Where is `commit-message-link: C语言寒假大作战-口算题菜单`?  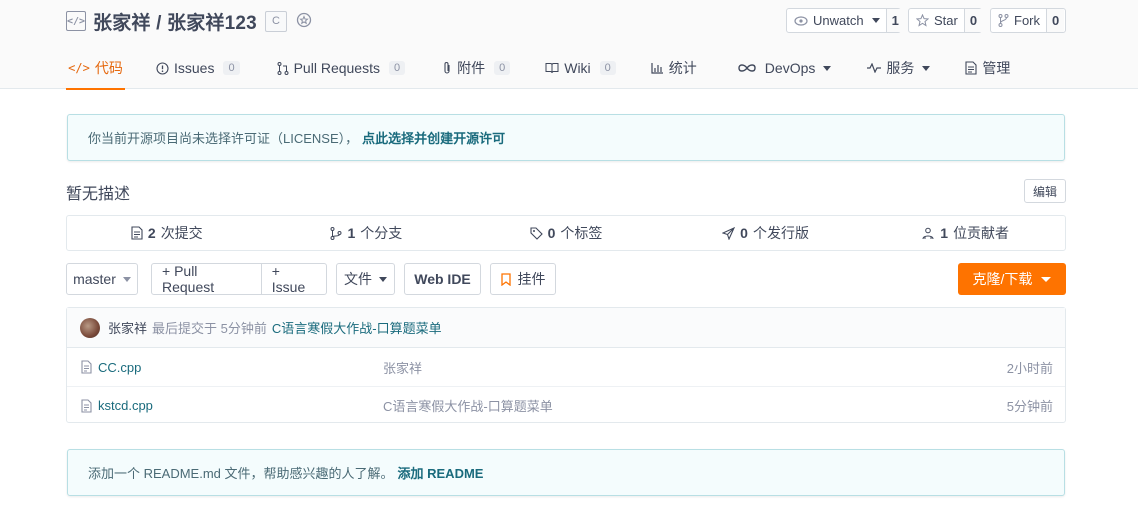 commit-message-link: C语言寒假大作战-口算题菜单 is located at coordinates (357, 327).